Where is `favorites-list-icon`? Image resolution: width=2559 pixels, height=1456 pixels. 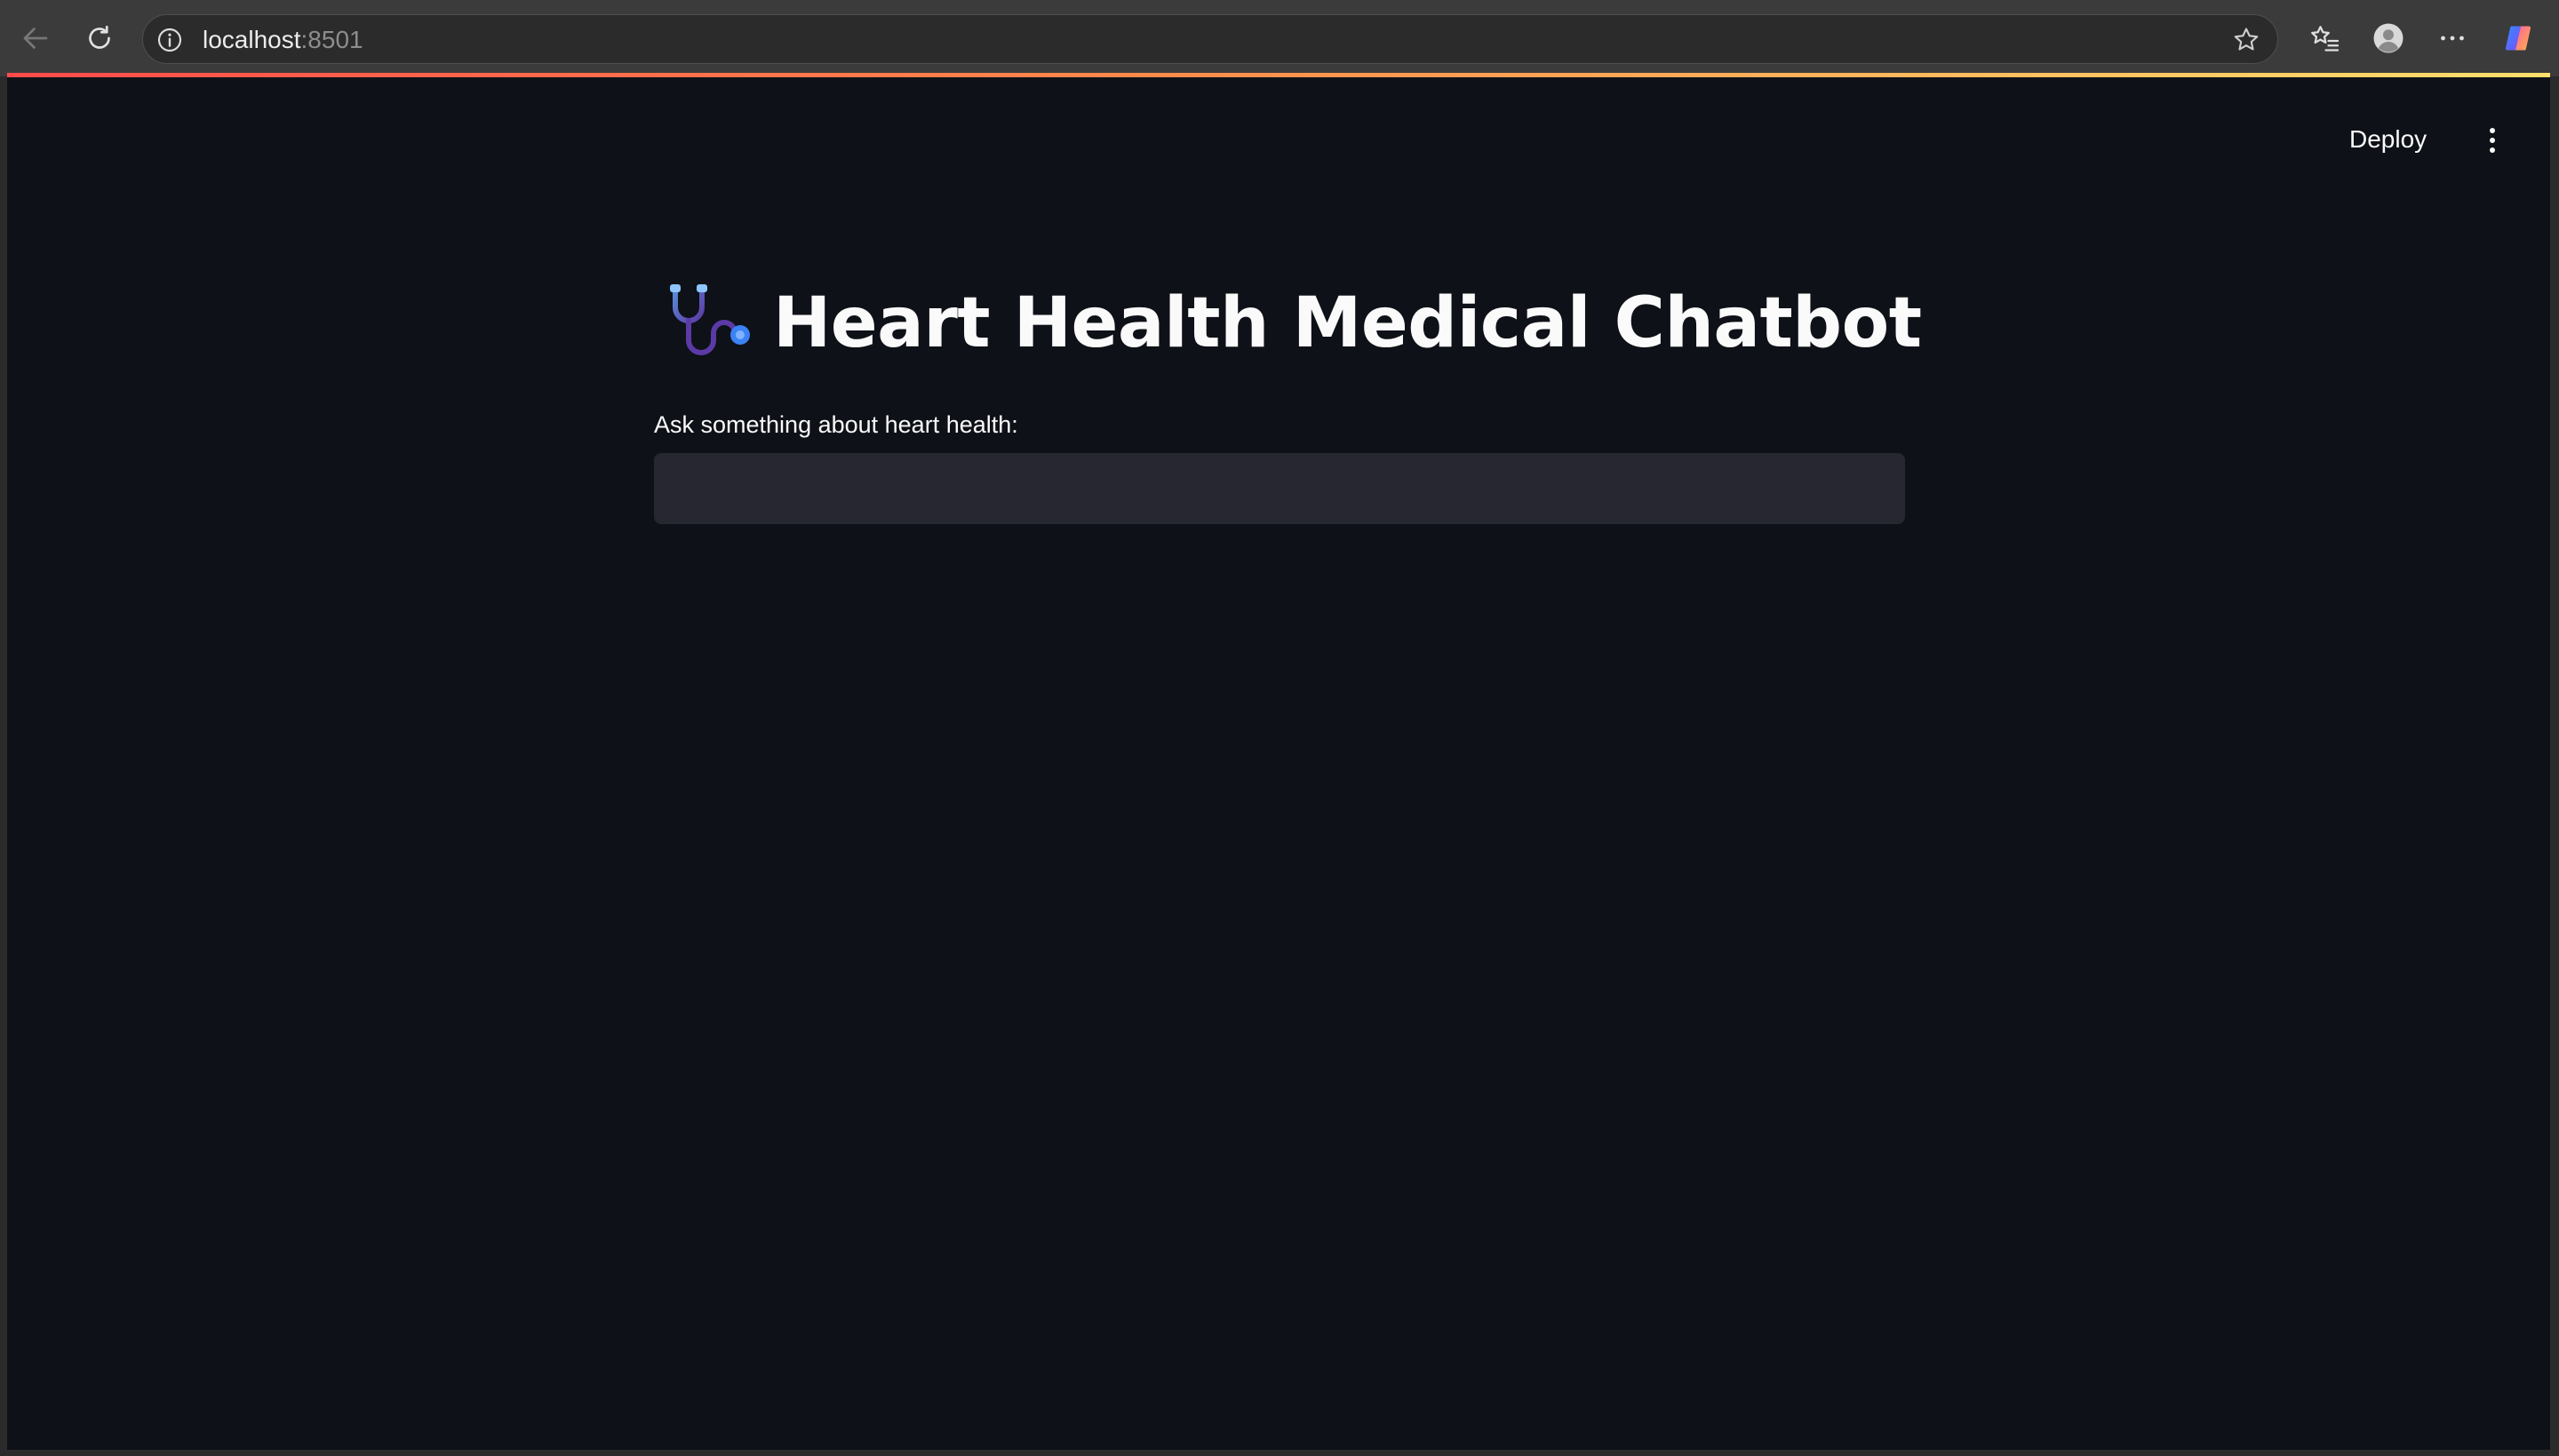
favorites-list-icon is located at coordinates (2325, 39).